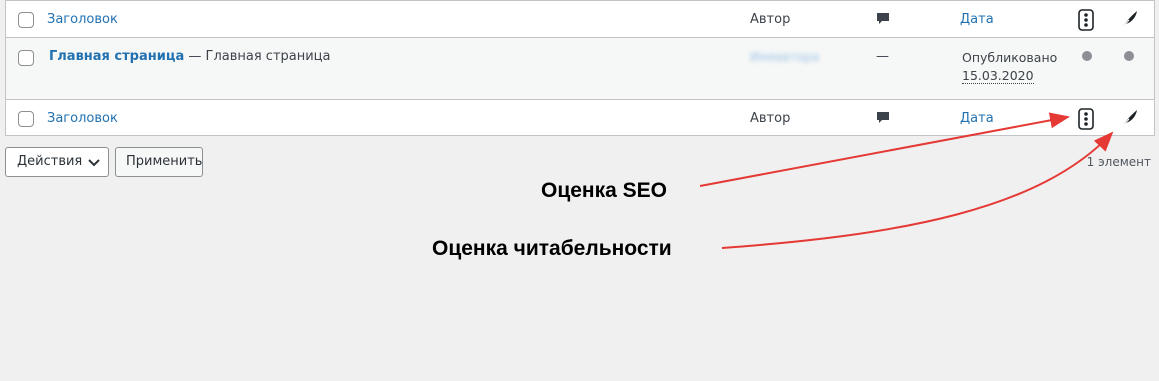 The image size is (1159, 381). I want to click on title-column-sort-link-footer: Заголовок, so click(82, 118).